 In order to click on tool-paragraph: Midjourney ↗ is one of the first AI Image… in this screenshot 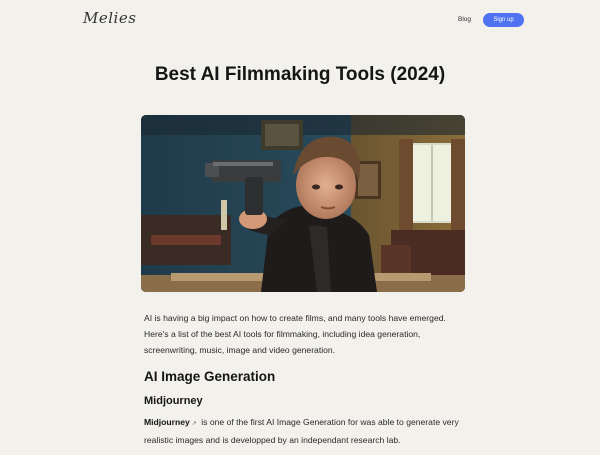, I will do `click(302, 431)`.